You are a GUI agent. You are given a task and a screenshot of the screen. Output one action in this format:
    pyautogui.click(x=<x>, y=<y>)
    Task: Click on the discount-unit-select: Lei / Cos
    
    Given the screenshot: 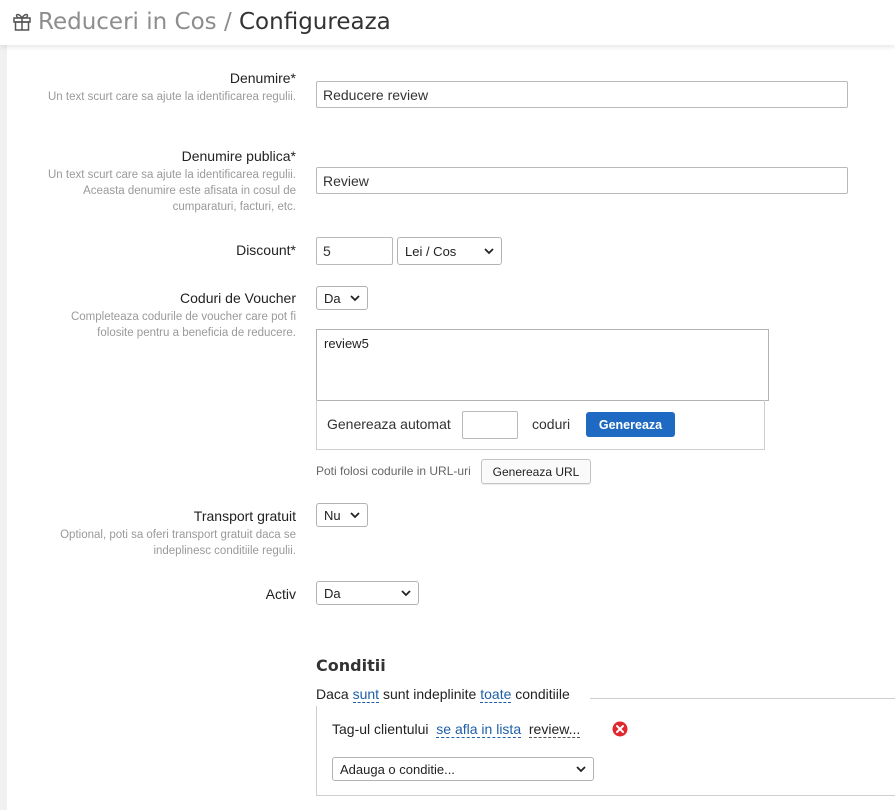 What is the action you would take?
    pyautogui.click(x=449, y=251)
    